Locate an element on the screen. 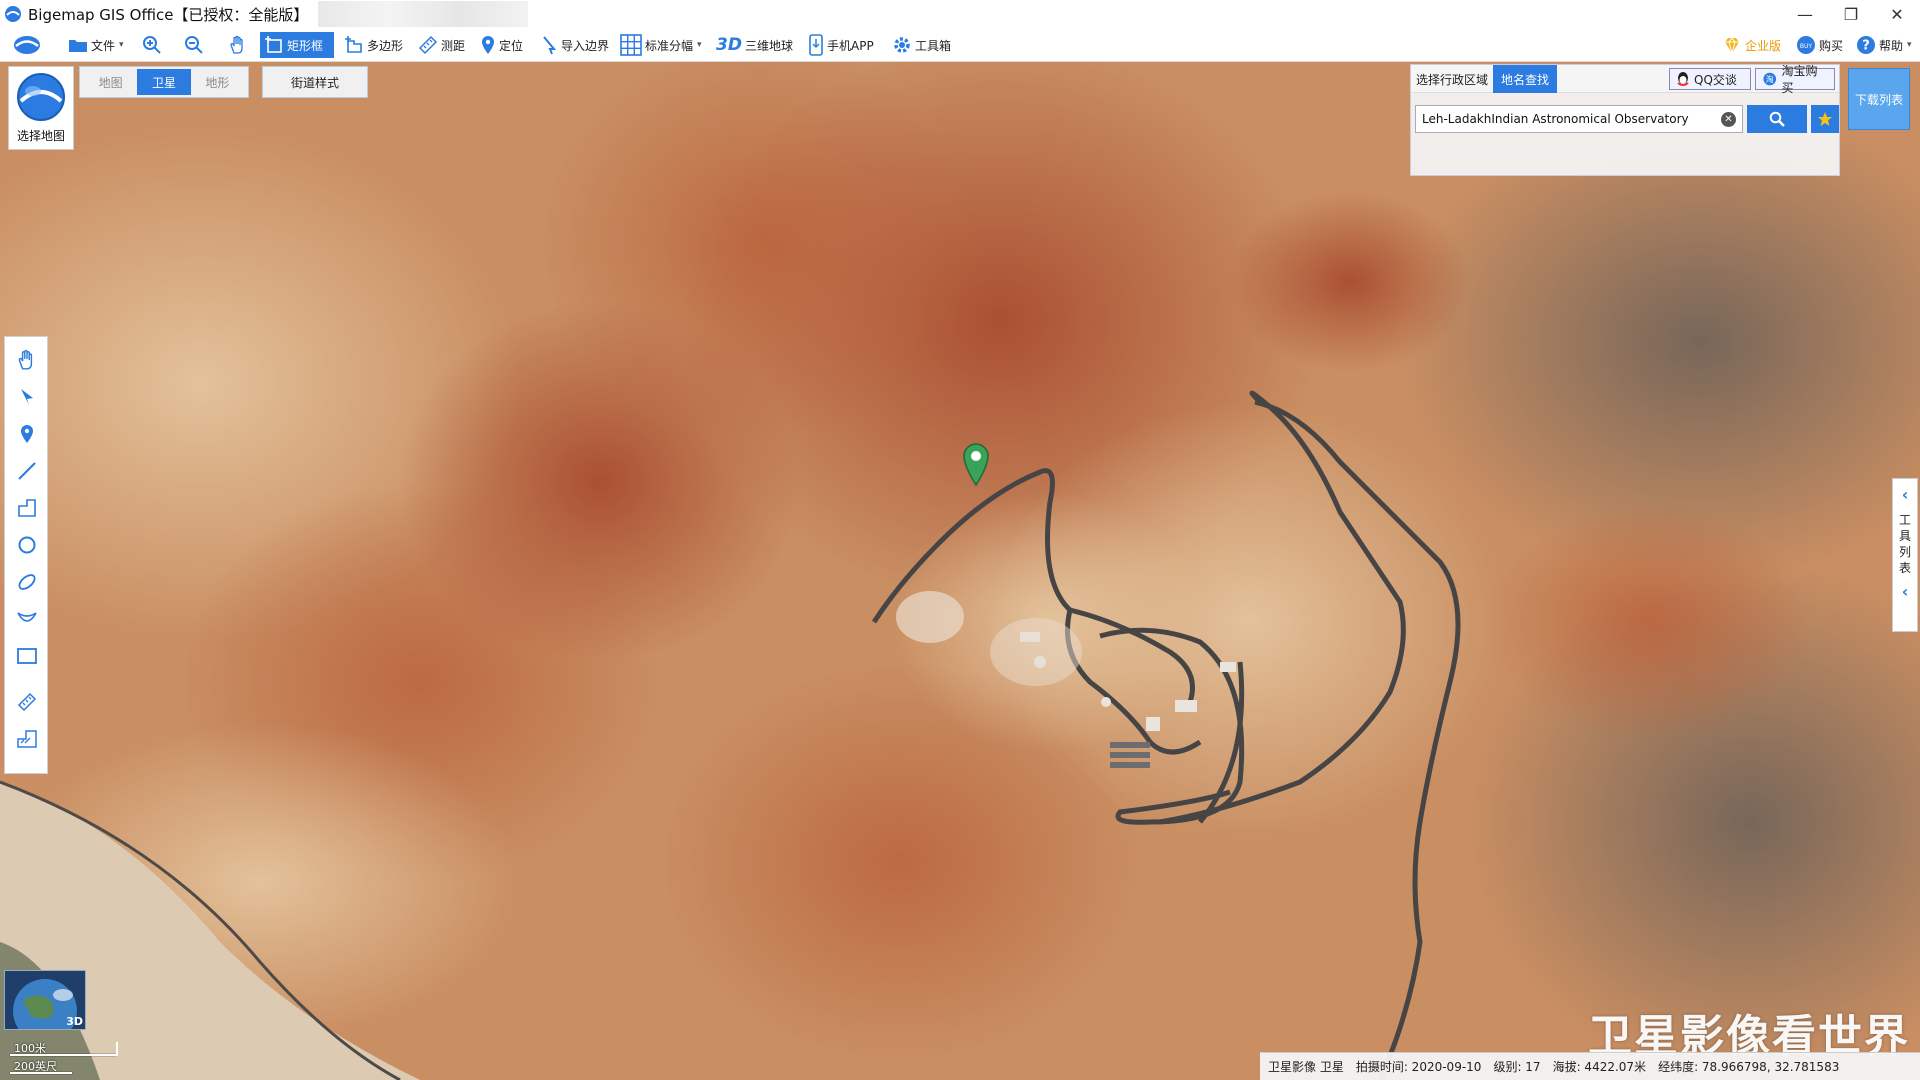 Image resolution: width=1920 pixels, height=1080 pixels. zoom-in-button is located at coordinates (152, 45).